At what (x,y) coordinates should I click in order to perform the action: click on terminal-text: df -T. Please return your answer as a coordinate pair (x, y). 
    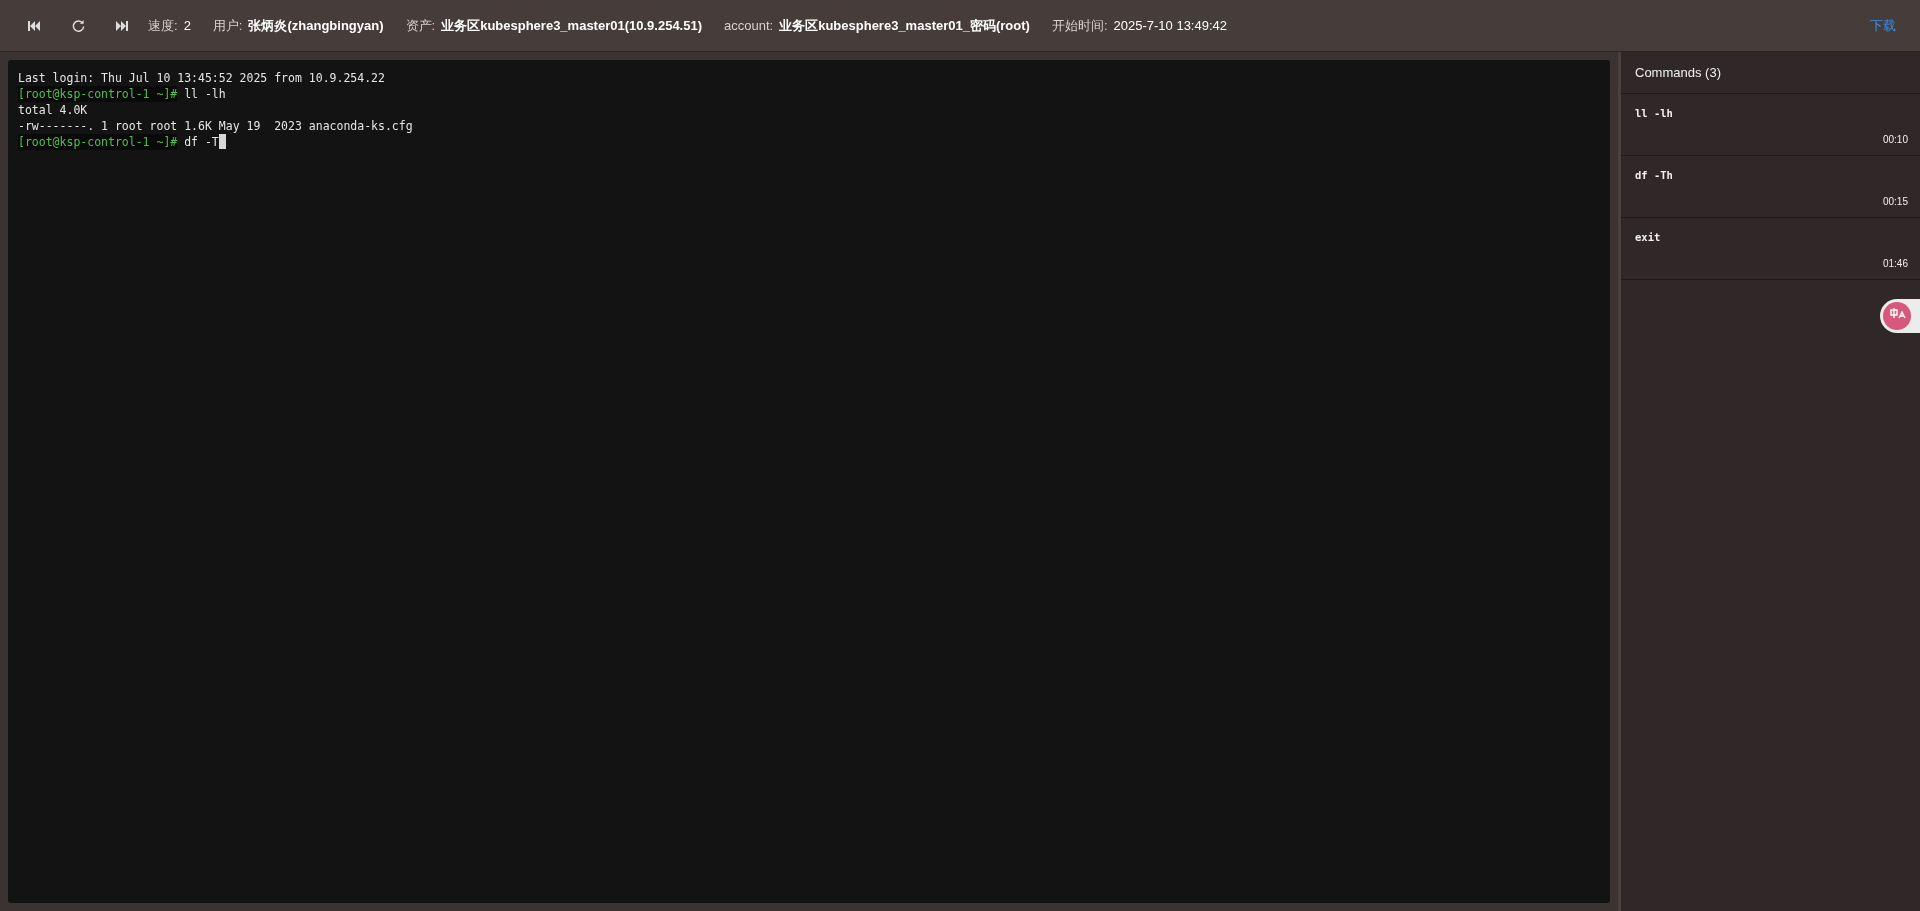
    Looking at the image, I should click on (201, 142).